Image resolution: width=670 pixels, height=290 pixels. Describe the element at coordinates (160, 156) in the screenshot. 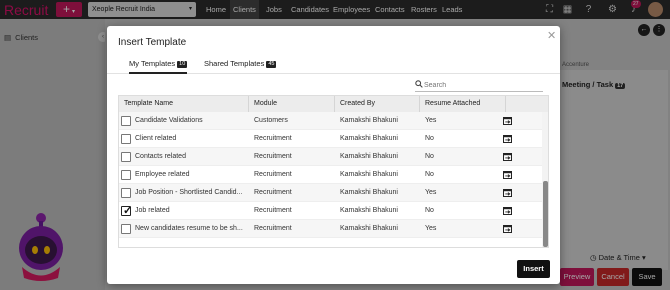

I see `template-name-cell: Contacts related` at that location.